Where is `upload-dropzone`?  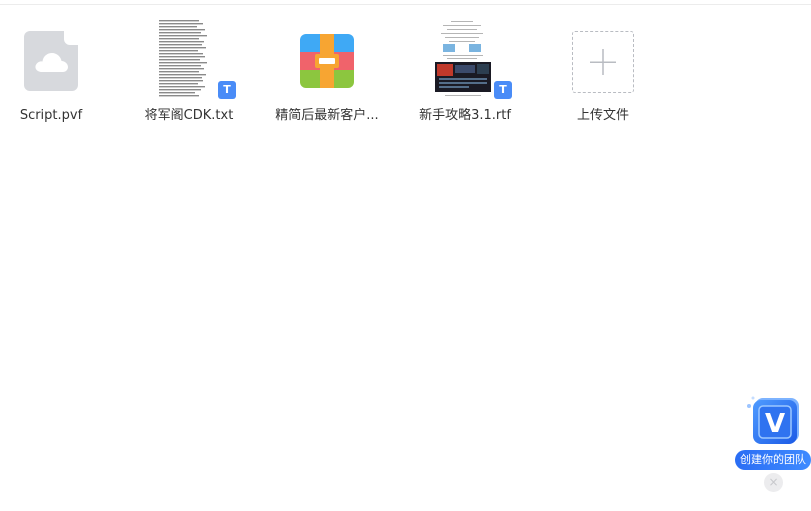 upload-dropzone is located at coordinates (603, 62).